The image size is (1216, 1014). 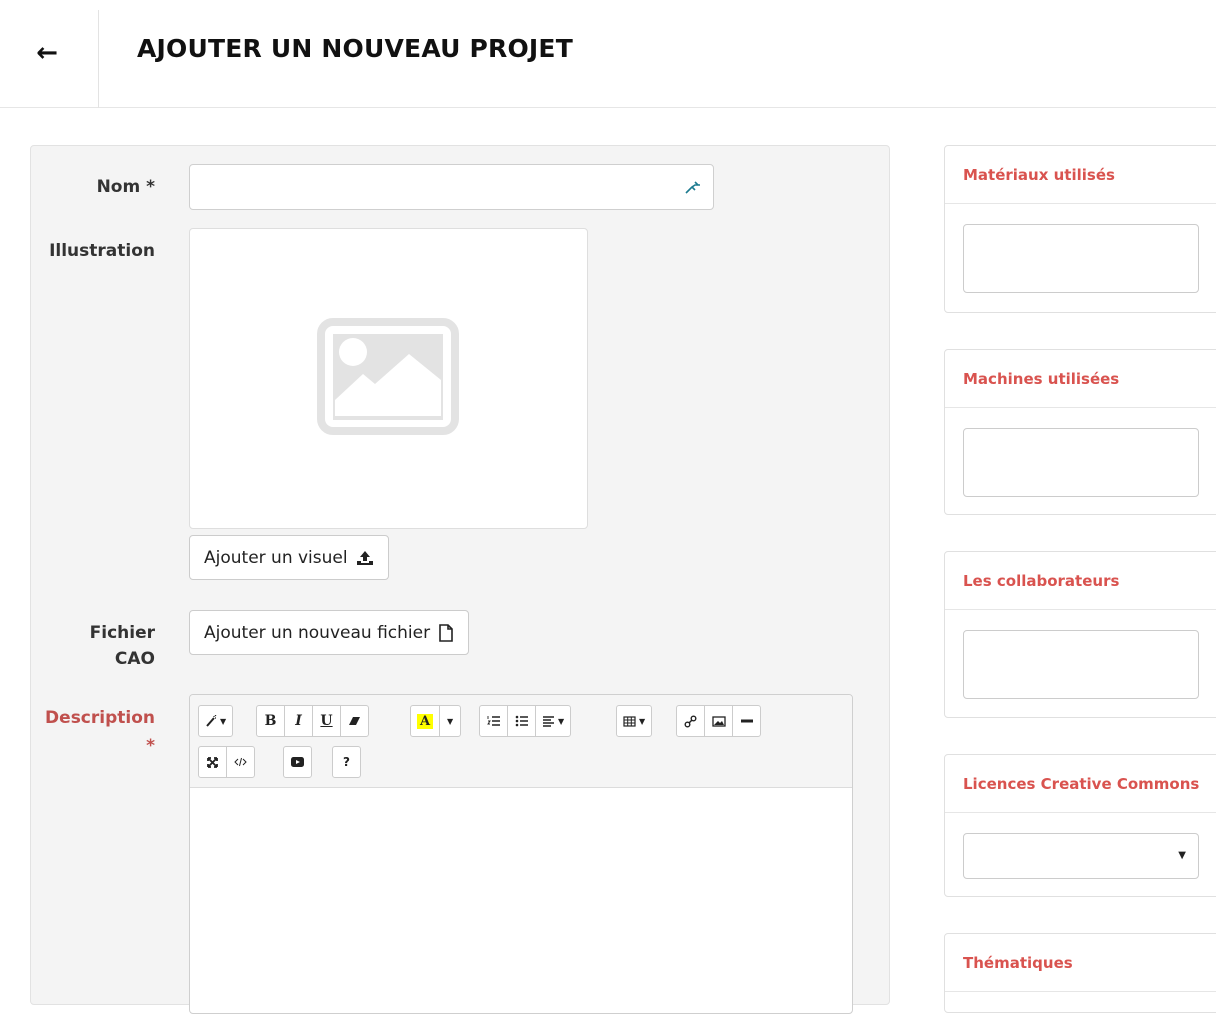 What do you see at coordinates (355, 48) in the screenshot?
I see `page-title: AJOUTER UN NOUVEAU PROJET` at bounding box center [355, 48].